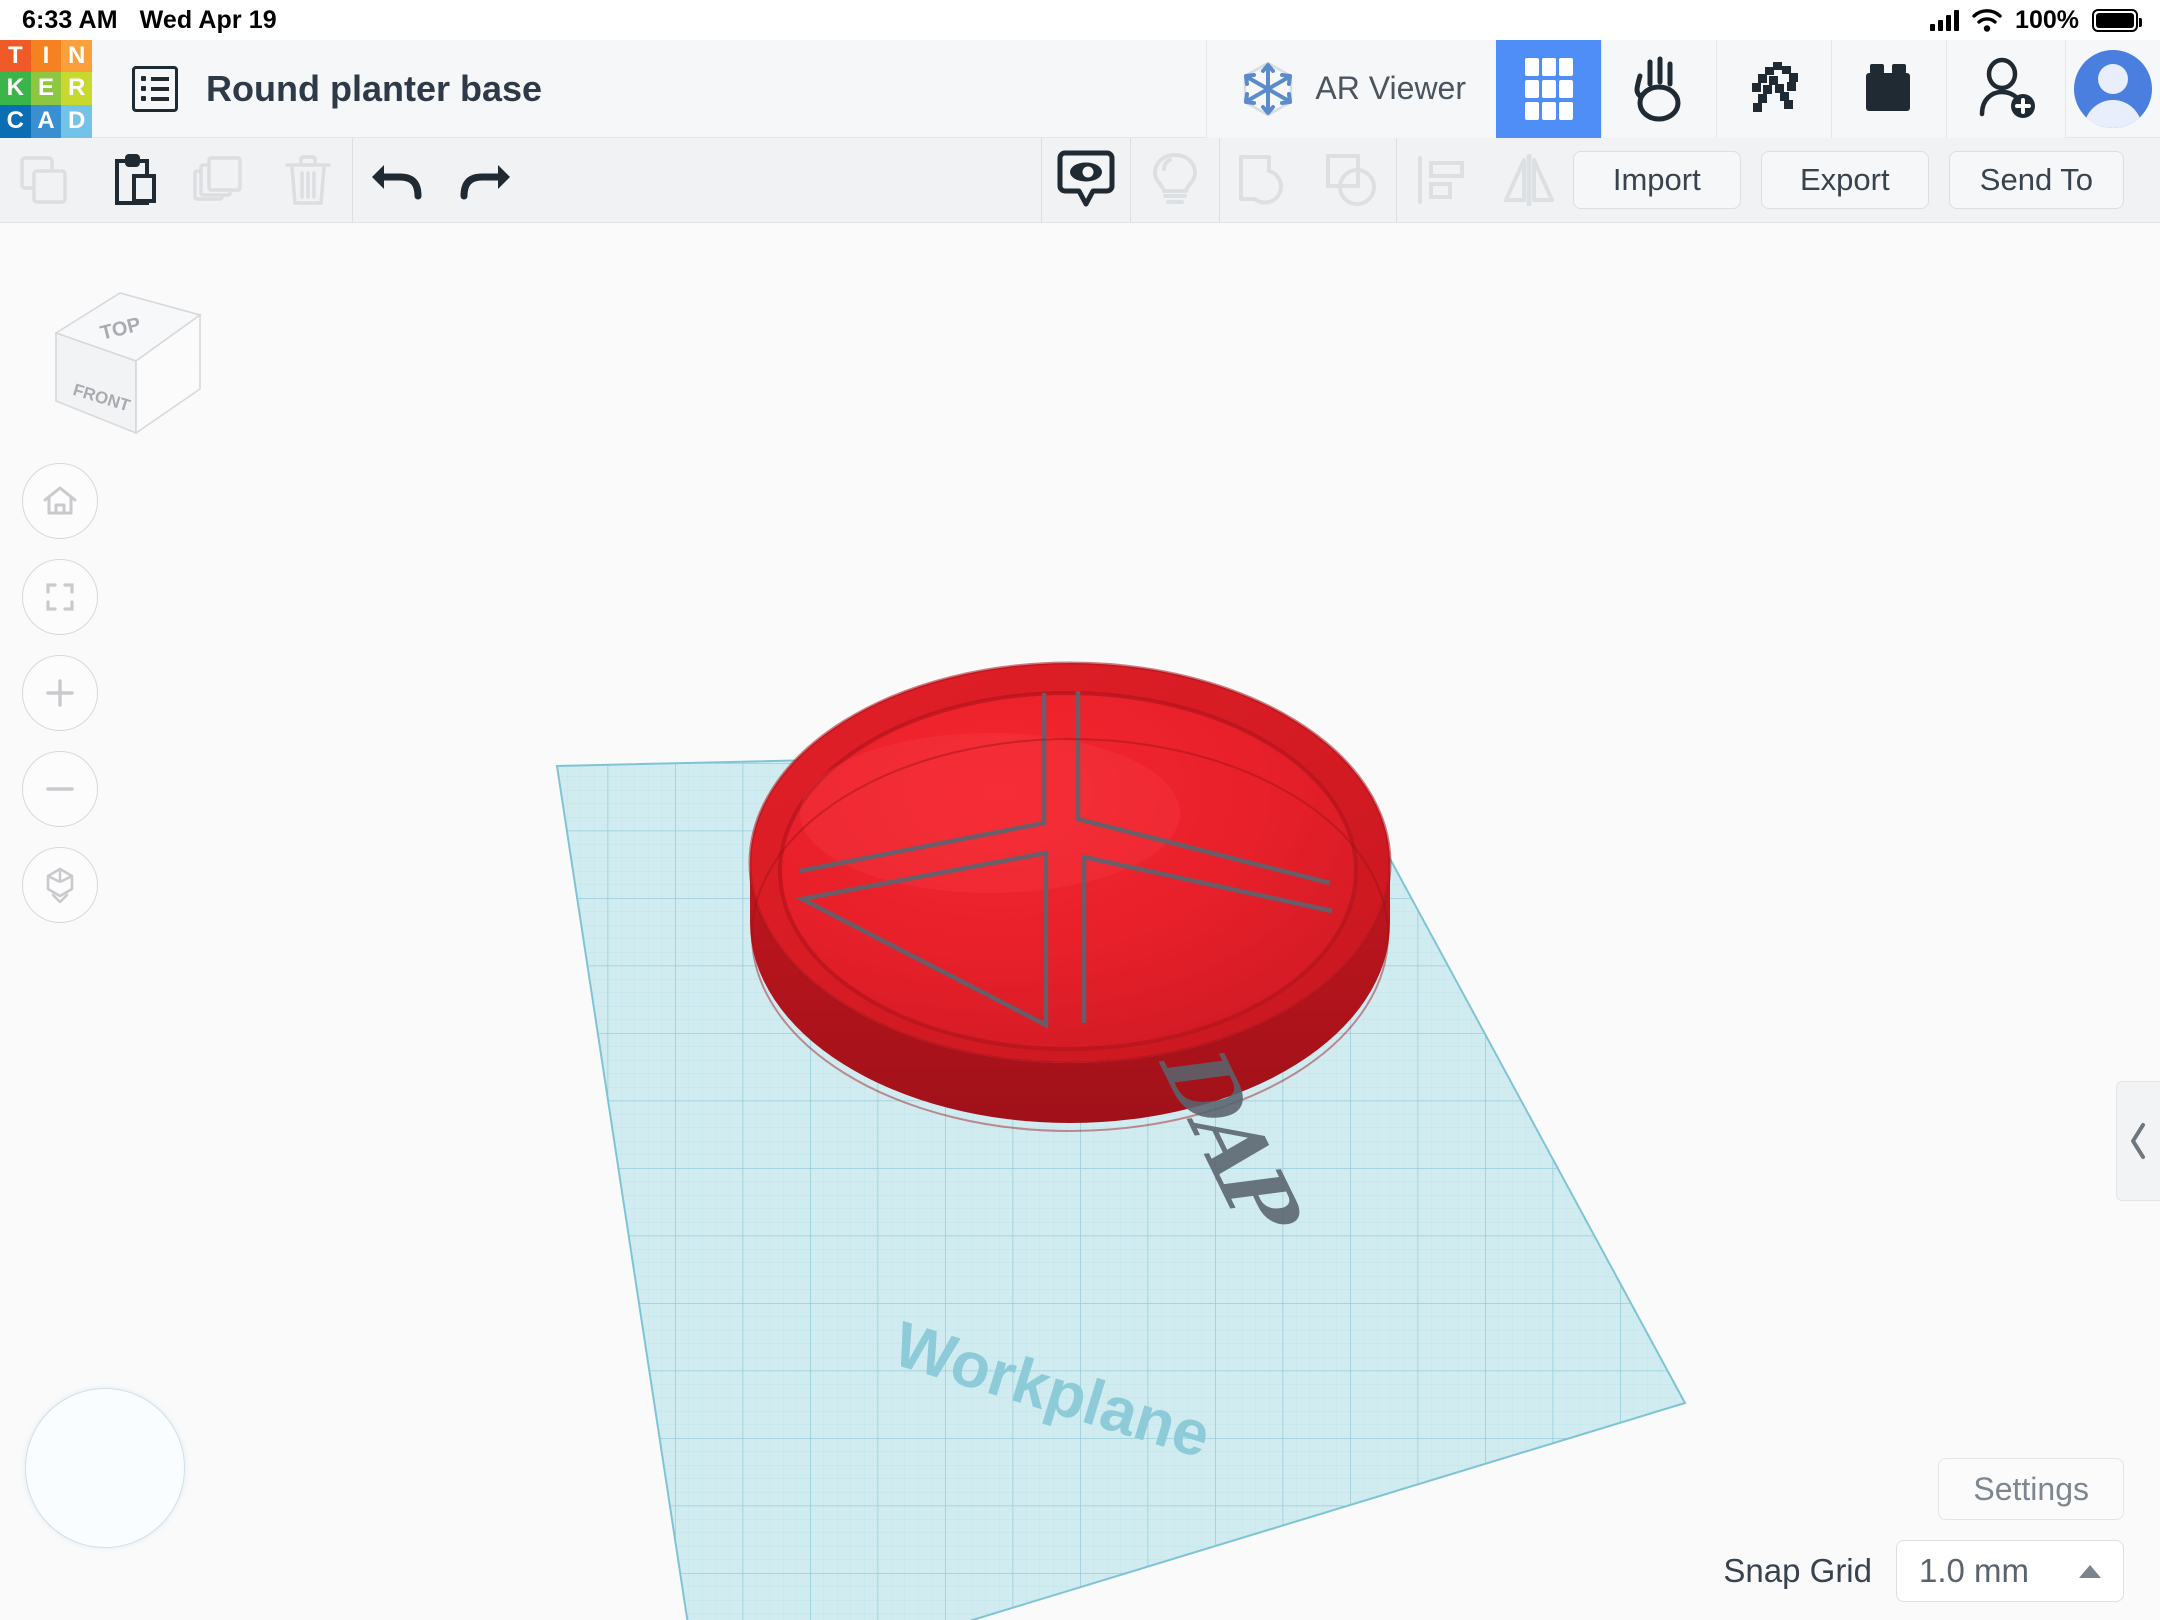 The height and width of the screenshot is (1620, 2160). I want to click on ar-viewer-label: AR Viewer, so click(1390, 88).